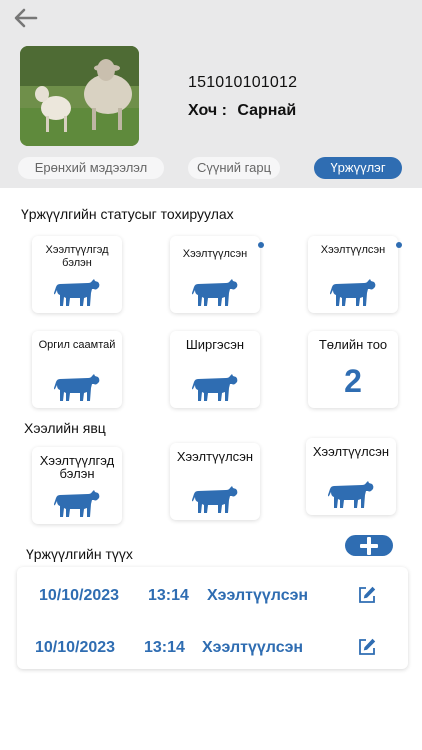 Image resolution: width=422 pixels, height=750 pixels. Describe the element at coordinates (77, 467) in the screenshot. I see `progress-card-label: Хээлтүүлгэд бэлэн` at that location.